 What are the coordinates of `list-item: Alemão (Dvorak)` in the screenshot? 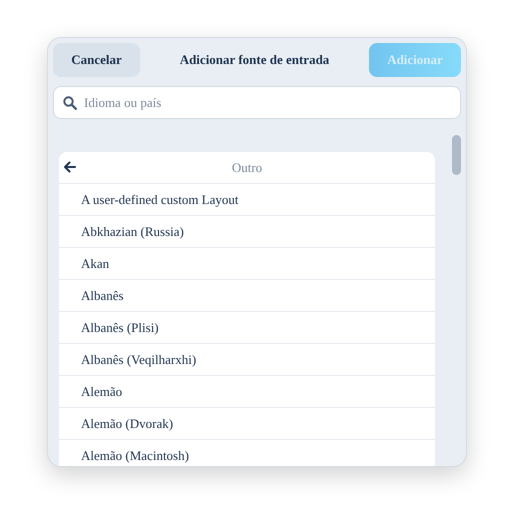 It's located at (247, 424).